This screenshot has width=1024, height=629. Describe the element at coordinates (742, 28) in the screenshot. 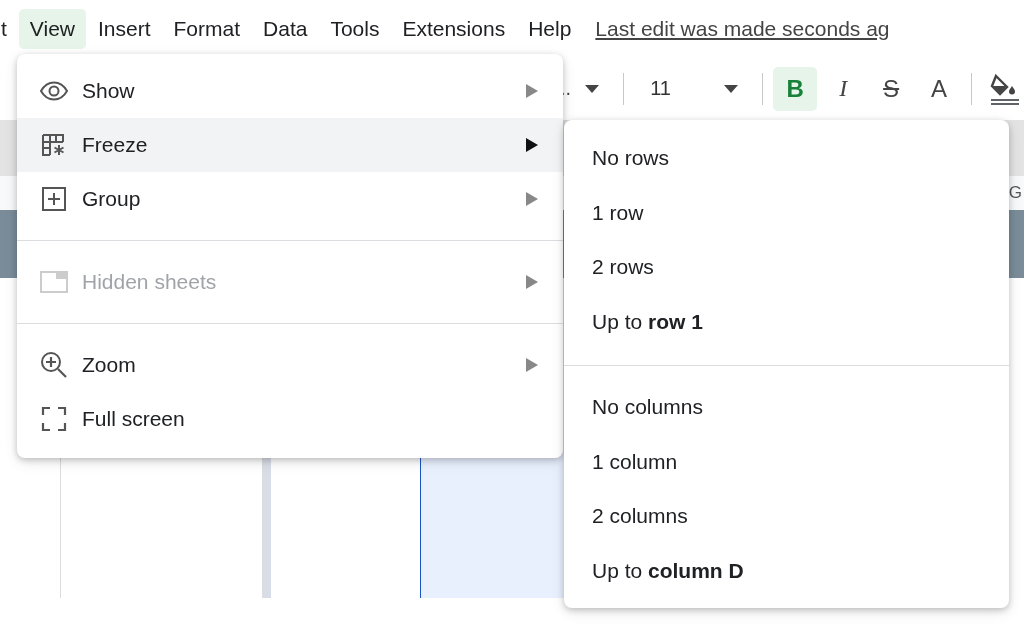

I see `last-edit-link: Last edit was made seconds ag` at that location.